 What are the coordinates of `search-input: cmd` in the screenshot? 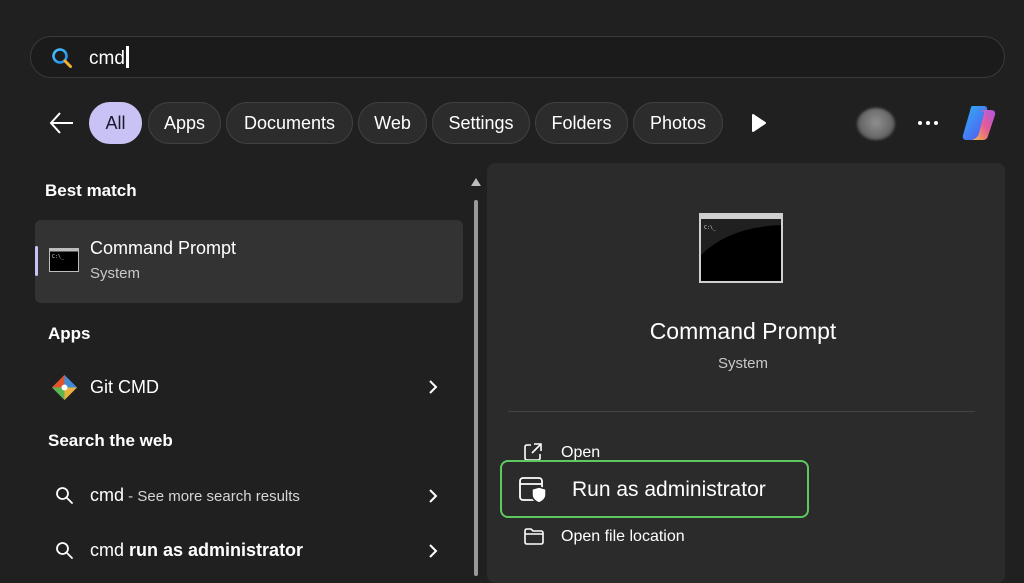 It's located at (109, 58).